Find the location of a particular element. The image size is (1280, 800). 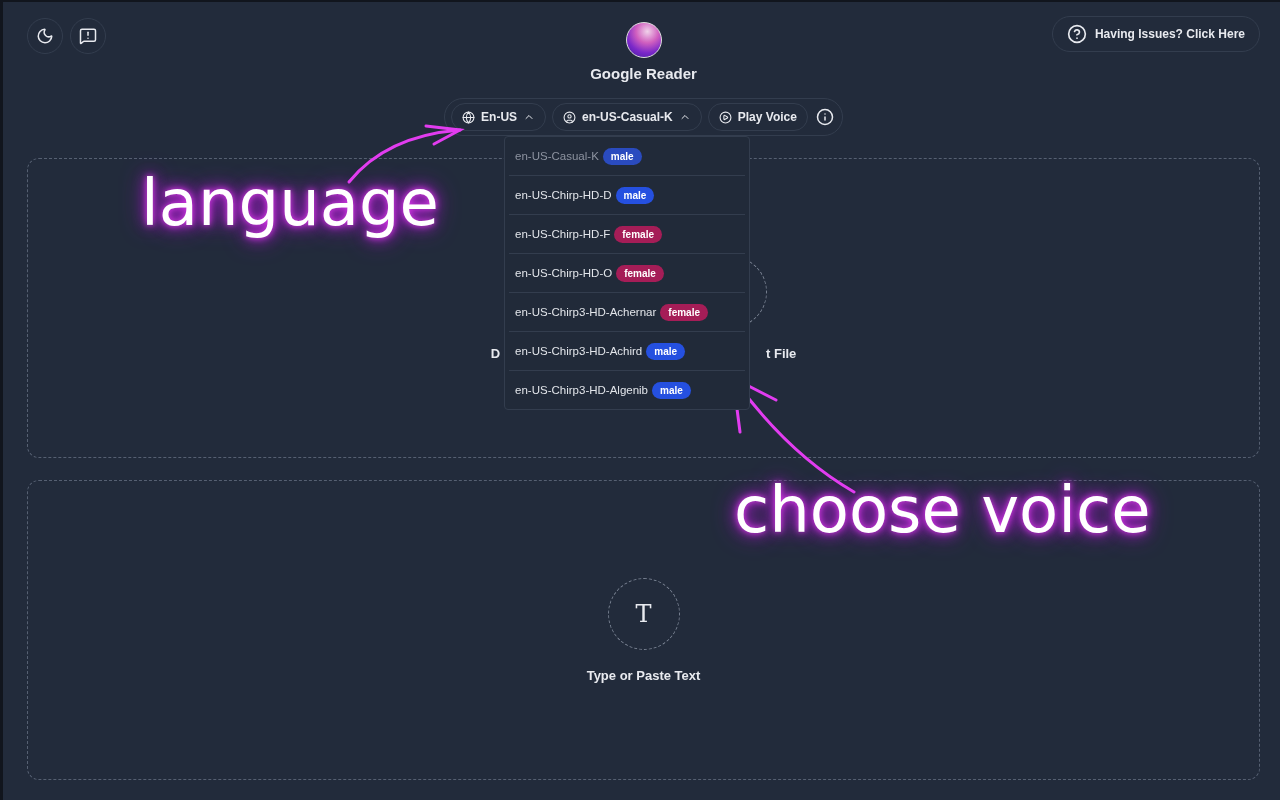

voice-option: en-US-Chirp3-HD-Algenib male is located at coordinates (627, 390).